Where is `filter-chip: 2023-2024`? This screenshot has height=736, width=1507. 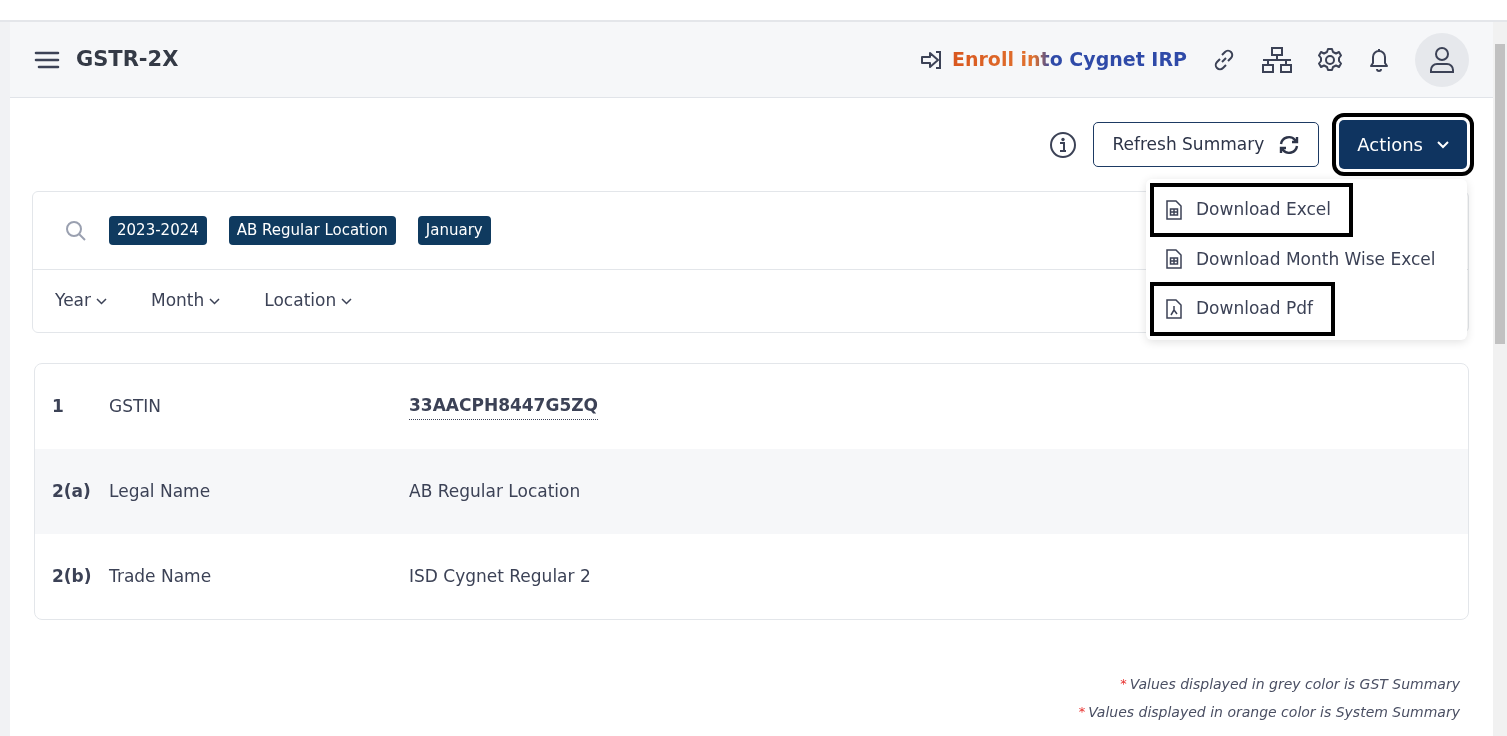
filter-chip: 2023-2024 is located at coordinates (158, 230).